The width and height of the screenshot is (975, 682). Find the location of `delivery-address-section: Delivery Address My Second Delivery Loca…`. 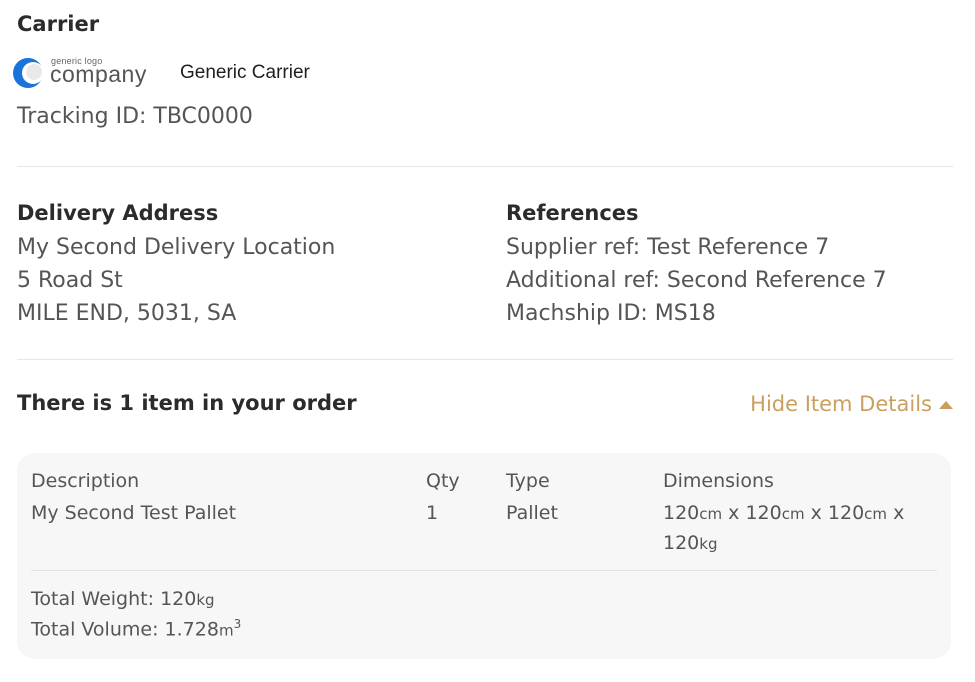

delivery-address-section: Delivery Address My Second Delivery Loca… is located at coordinates (176, 264).